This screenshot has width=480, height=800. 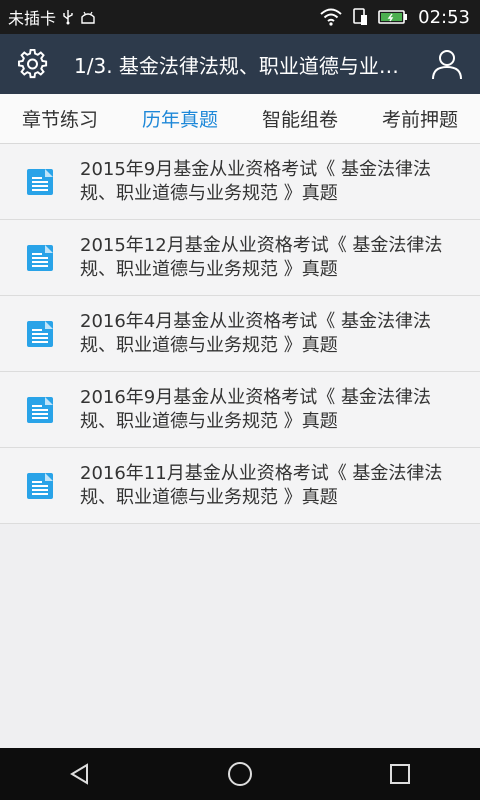 I want to click on list-item: 2015年12月基金从业资格考试《 基金法律法规、职业道德与业务规范 》真题, so click(x=240, y=258).